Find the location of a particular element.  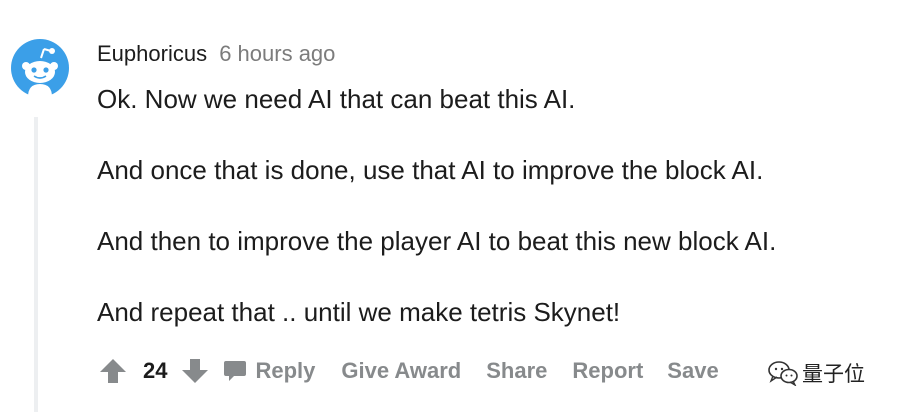

reply-label: Reply is located at coordinates (285, 370).